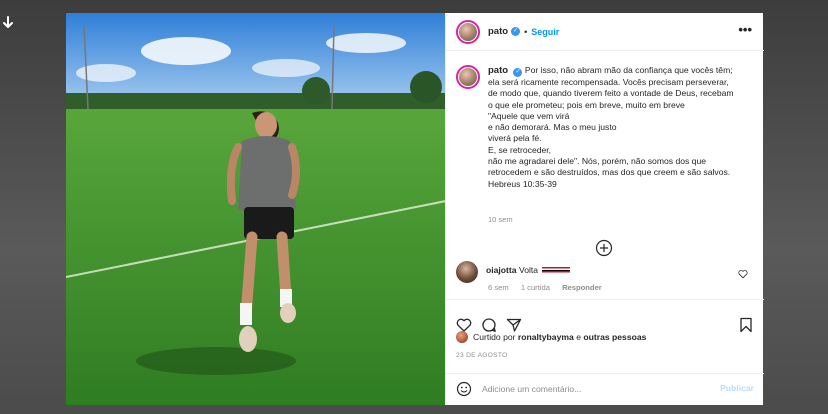  What do you see at coordinates (516, 31) in the screenshot?
I see `verified-badge-icon: ✓` at bounding box center [516, 31].